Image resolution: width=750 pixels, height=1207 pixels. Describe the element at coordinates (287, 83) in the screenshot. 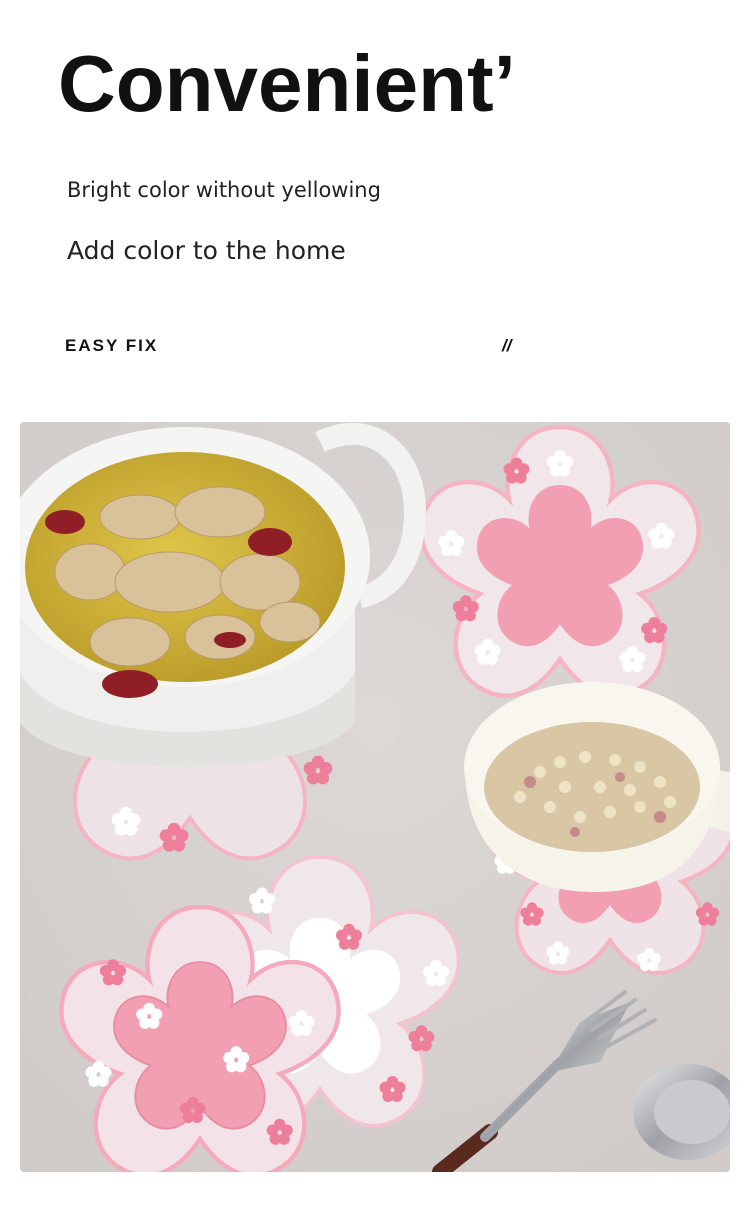

I see `page-title: Convenient’` at that location.